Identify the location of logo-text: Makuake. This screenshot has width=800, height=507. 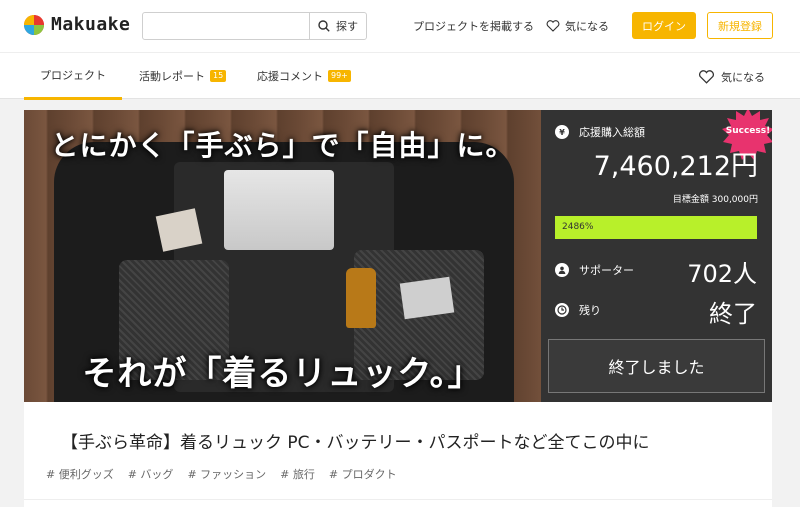
(91, 24).